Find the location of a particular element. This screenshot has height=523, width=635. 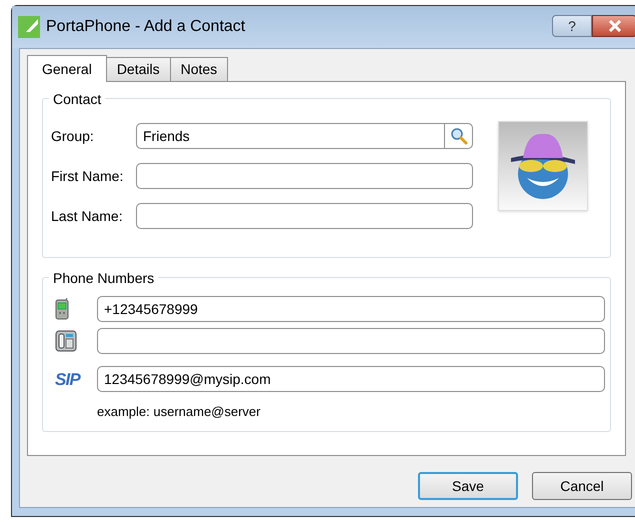

text-field: 12345678999@mysip.com is located at coordinates (351, 379).